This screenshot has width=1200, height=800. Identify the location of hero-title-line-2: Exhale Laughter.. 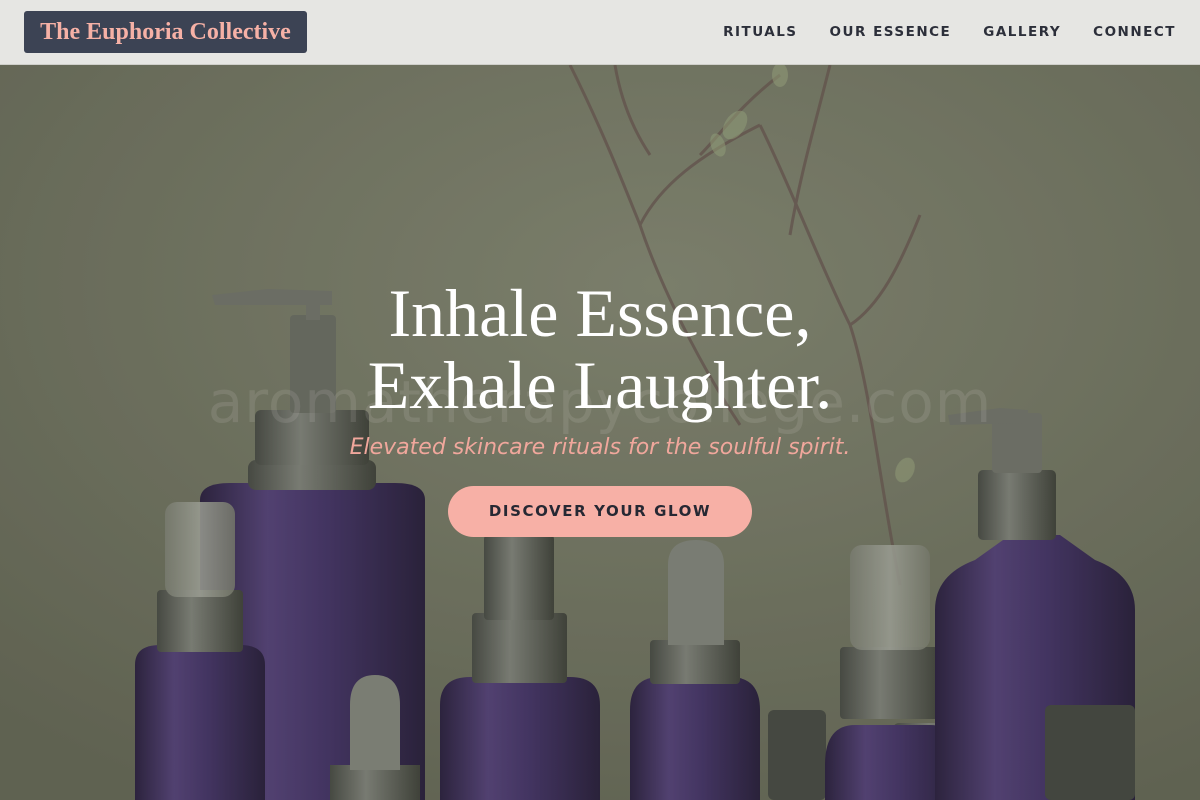
(600, 385).